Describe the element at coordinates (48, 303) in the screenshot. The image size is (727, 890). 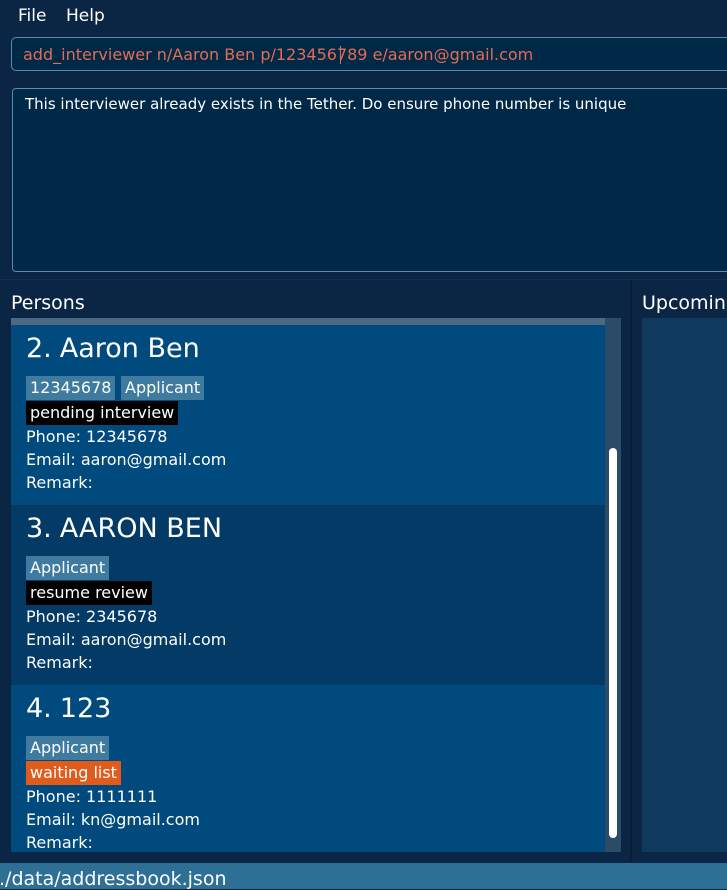
I see `persons-panel-title: Persons` at that location.